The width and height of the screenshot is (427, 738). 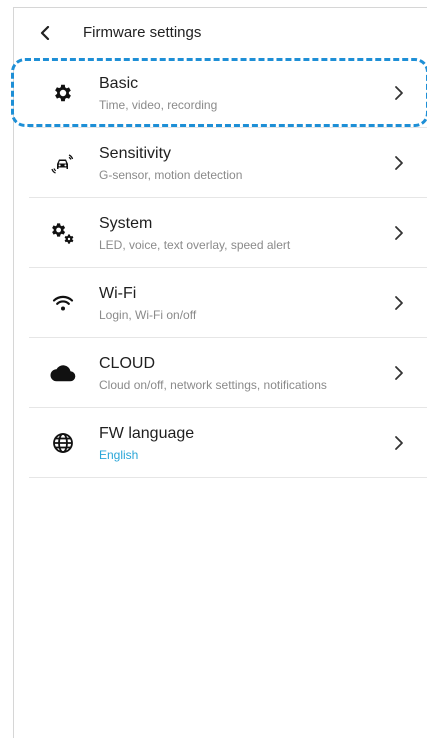 What do you see at coordinates (219, 93) in the screenshot?
I see `settings-item-basic: Basic Time, video, recording` at bounding box center [219, 93].